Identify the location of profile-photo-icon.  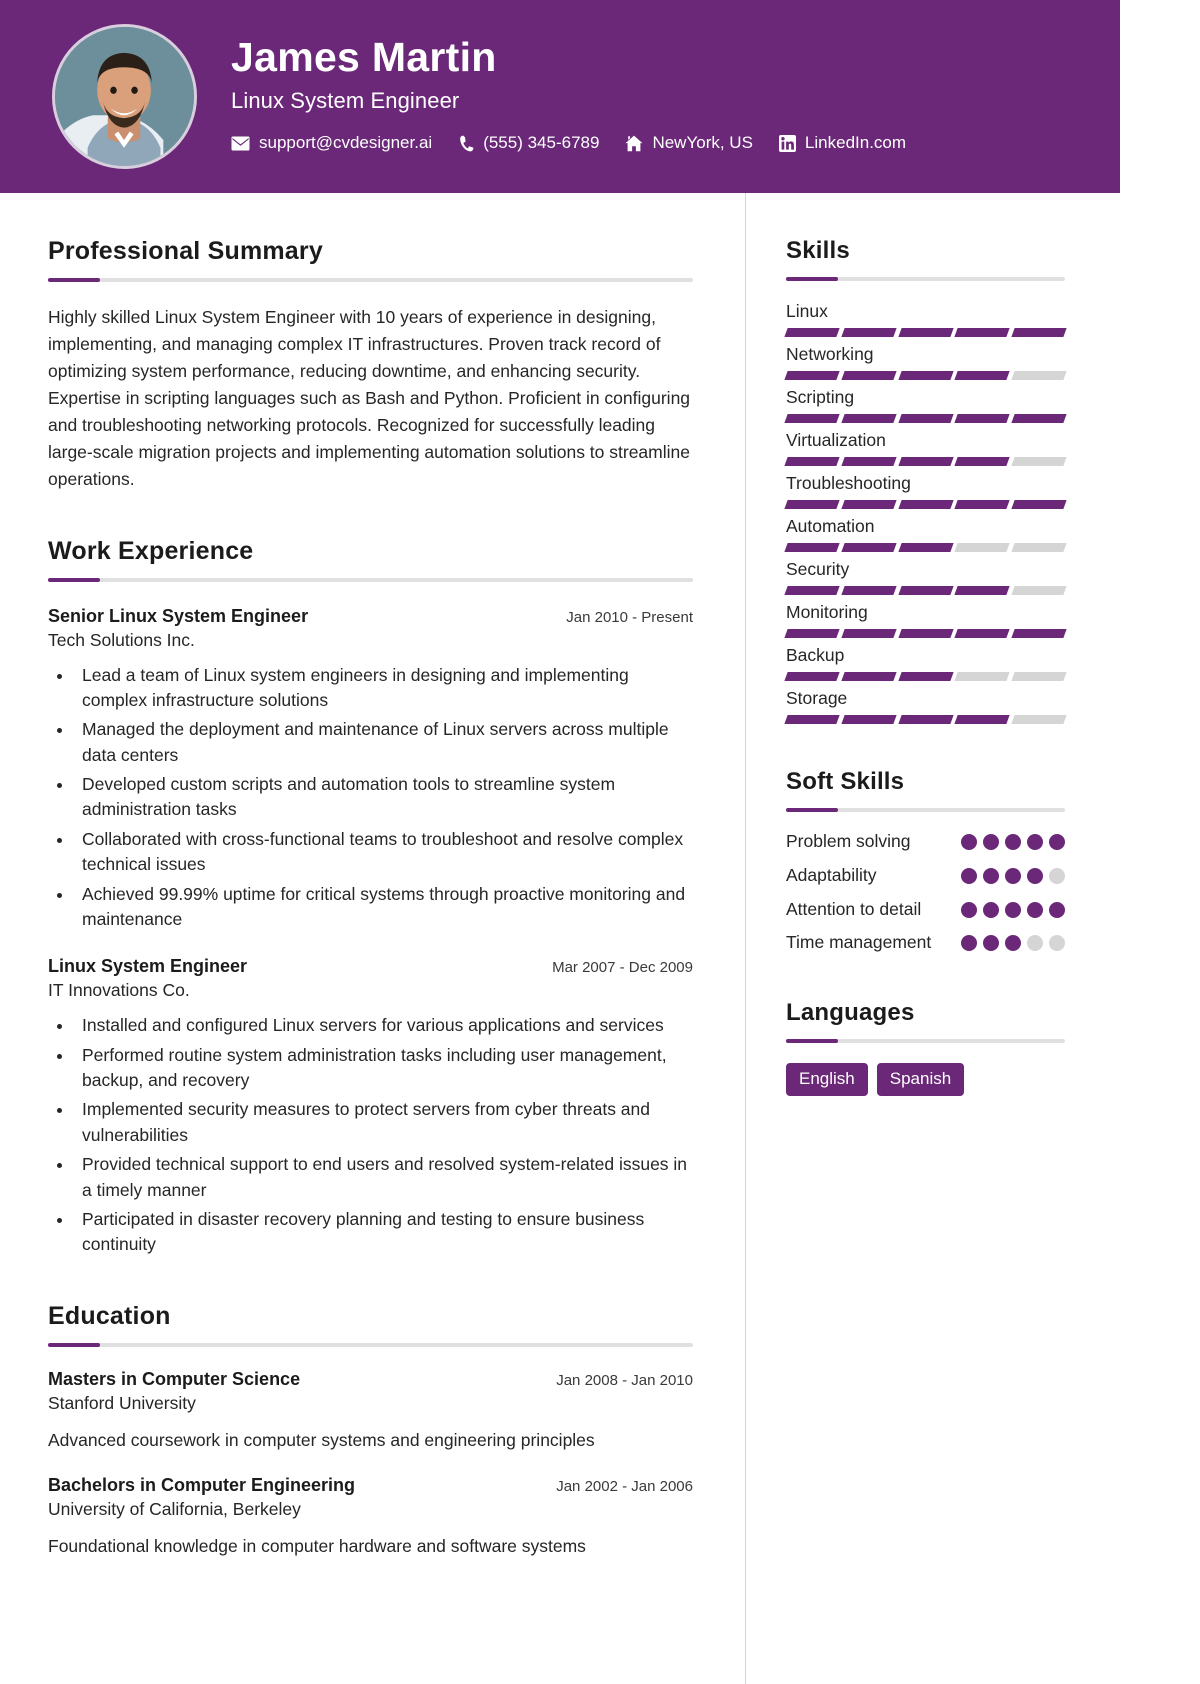
(124, 96).